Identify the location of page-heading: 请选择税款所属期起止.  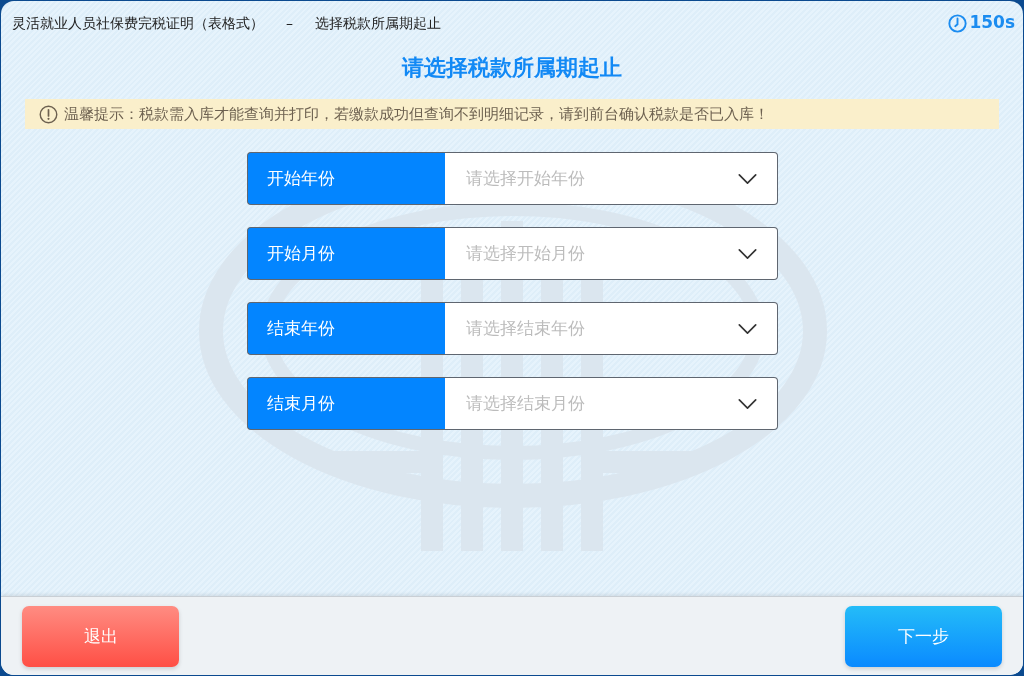
(512, 67).